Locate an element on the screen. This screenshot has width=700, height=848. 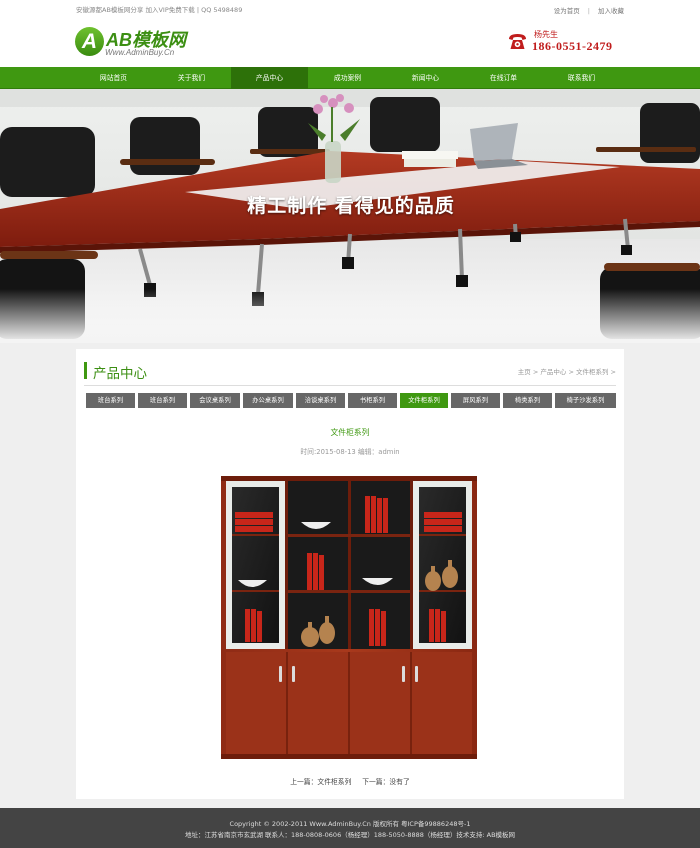
logo-url: Www.AdminBuy.Cn is located at coordinates (140, 52).